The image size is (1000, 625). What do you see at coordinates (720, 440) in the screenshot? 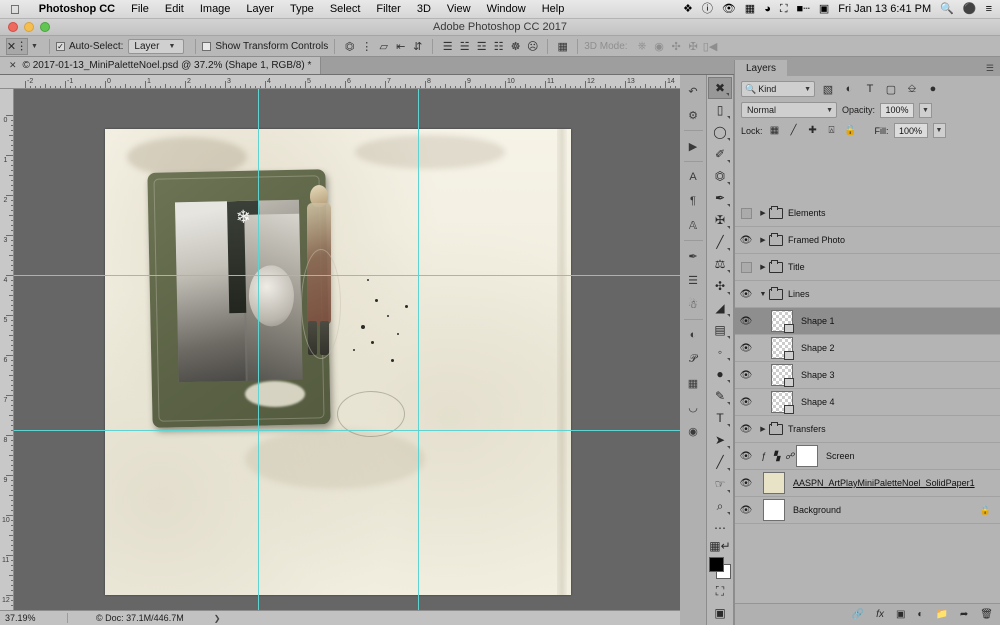
I see `path-selection-tool: ➤` at bounding box center [720, 440].